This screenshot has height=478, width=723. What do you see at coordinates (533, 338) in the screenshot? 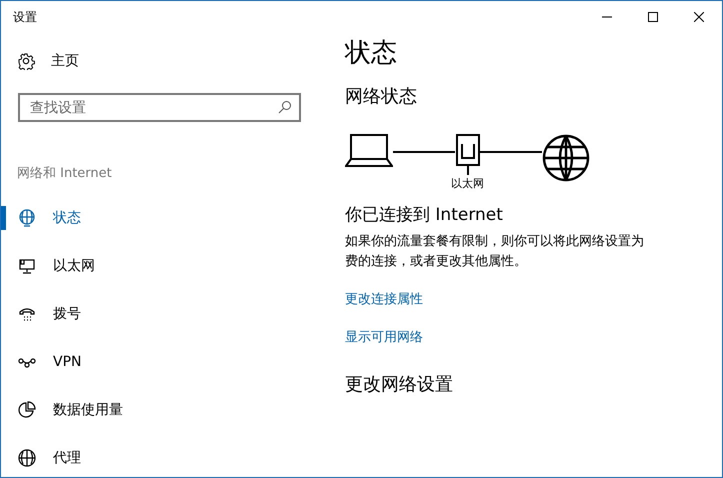
I see `settings-link: 显示可用网络` at bounding box center [533, 338].